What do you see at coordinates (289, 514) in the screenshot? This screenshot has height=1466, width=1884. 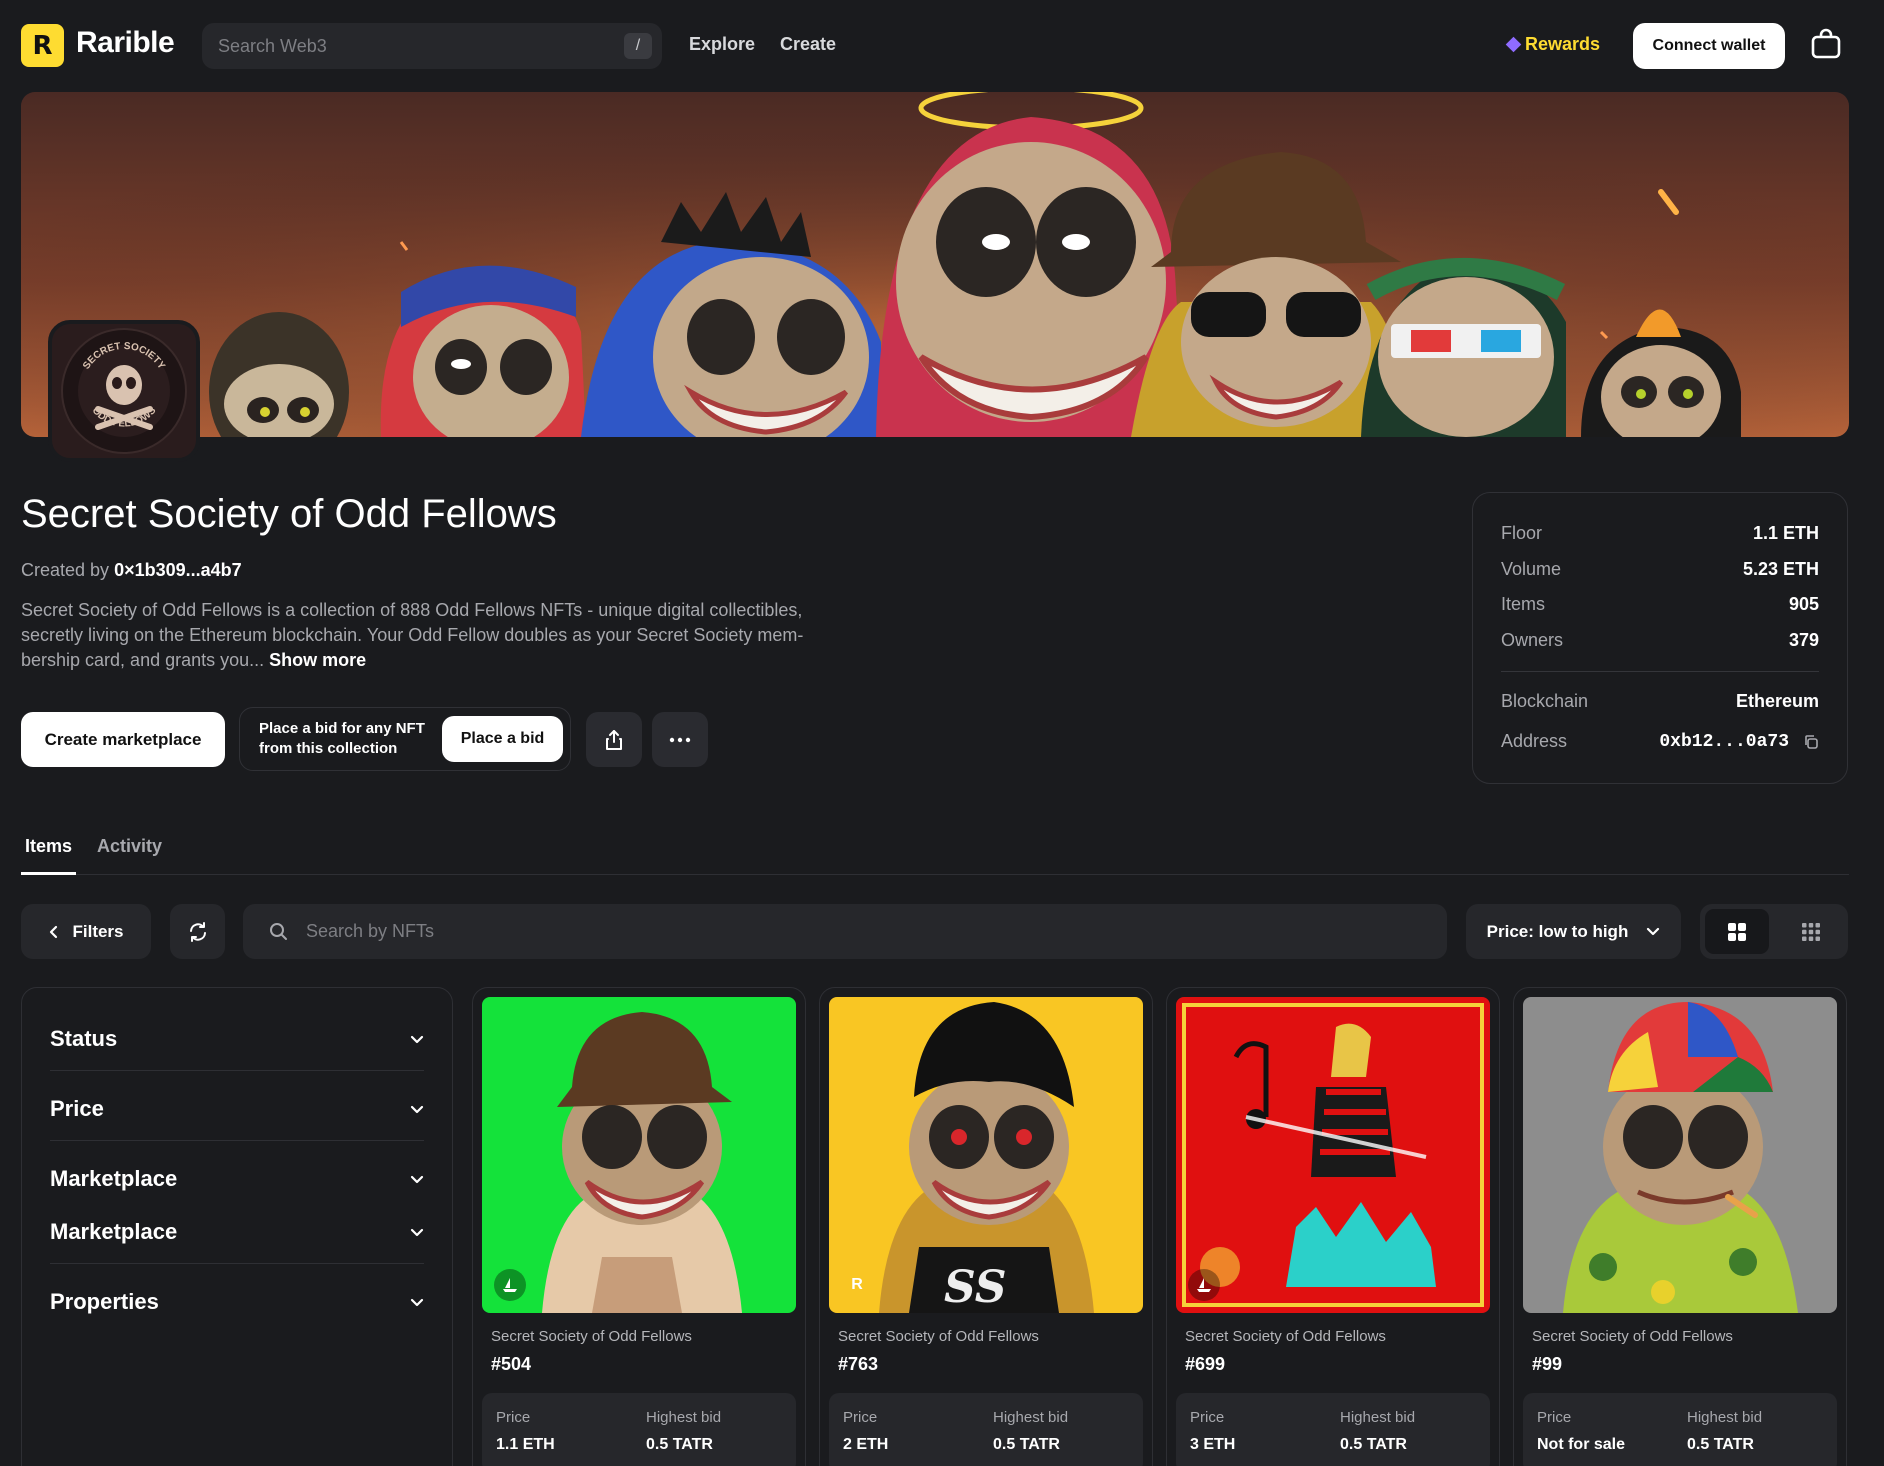 I see `collection-title: Secret Society of Odd Fellows` at bounding box center [289, 514].